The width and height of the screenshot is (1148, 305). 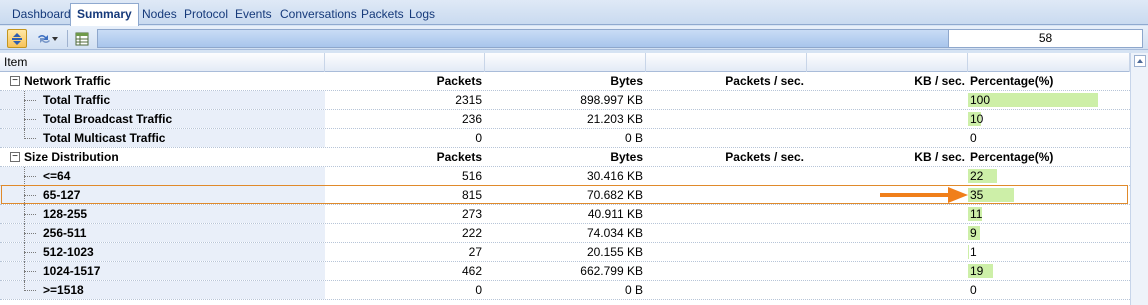 What do you see at coordinates (57, 176) in the screenshot?
I see `row-name: <=64` at bounding box center [57, 176].